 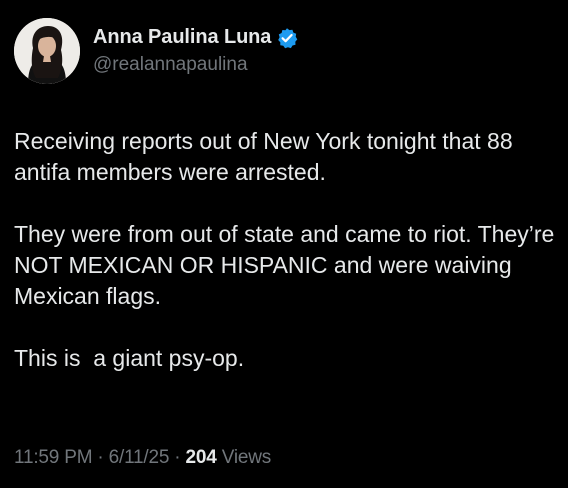 What do you see at coordinates (287, 38) in the screenshot?
I see `verified-check-icon` at bounding box center [287, 38].